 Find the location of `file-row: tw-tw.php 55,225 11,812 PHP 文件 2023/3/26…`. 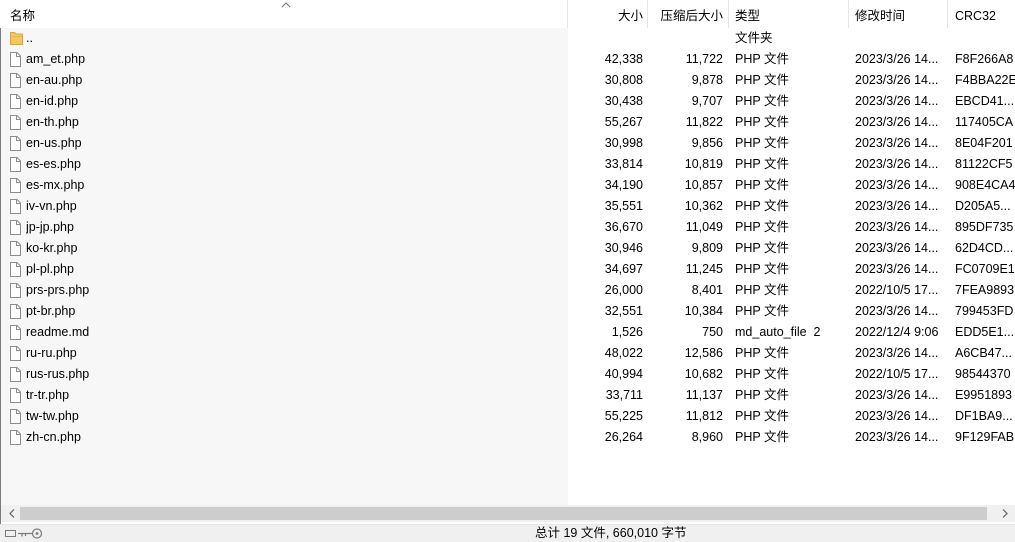

file-row: tw-tw.php 55,225 11,812 PHP 文件 2023/3/26… is located at coordinates (507, 416).